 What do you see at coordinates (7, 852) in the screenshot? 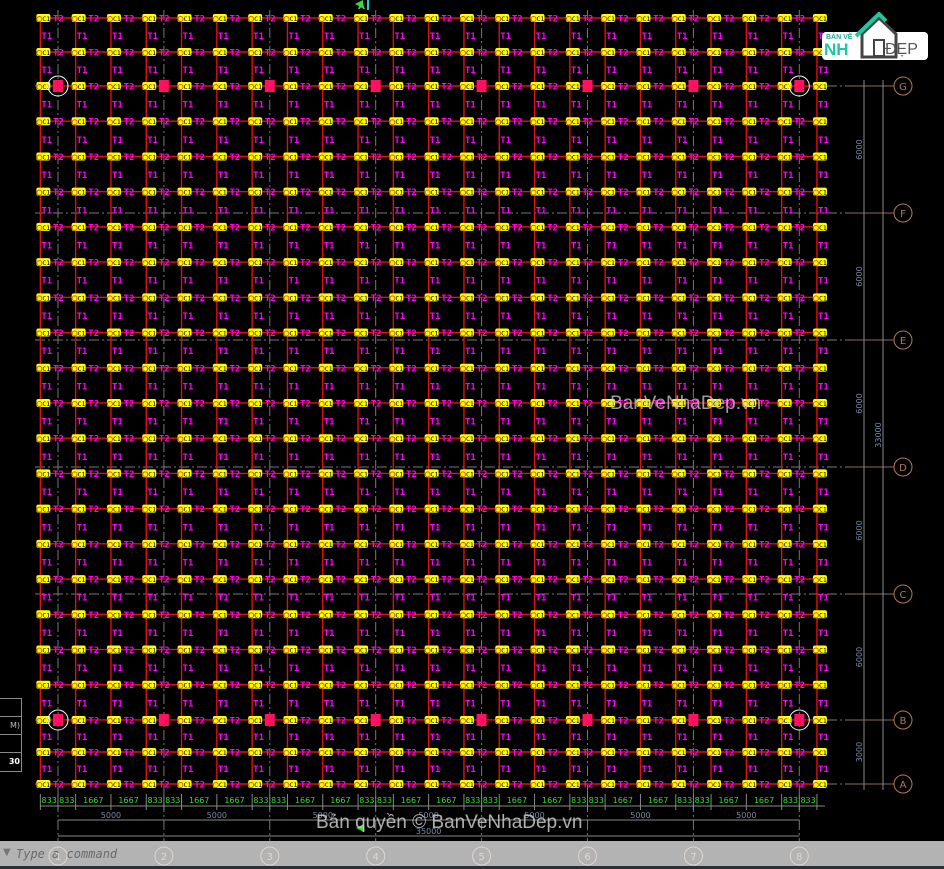
I see `command-history-icon: ▼` at bounding box center [7, 852].